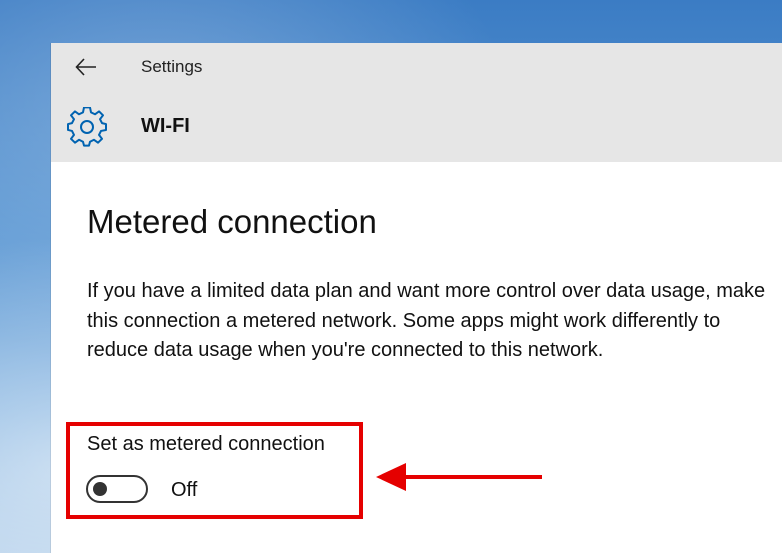 Image resolution: width=782 pixels, height=553 pixels. Describe the element at coordinates (232, 221) in the screenshot. I see `section-title: Metered connection` at that location.